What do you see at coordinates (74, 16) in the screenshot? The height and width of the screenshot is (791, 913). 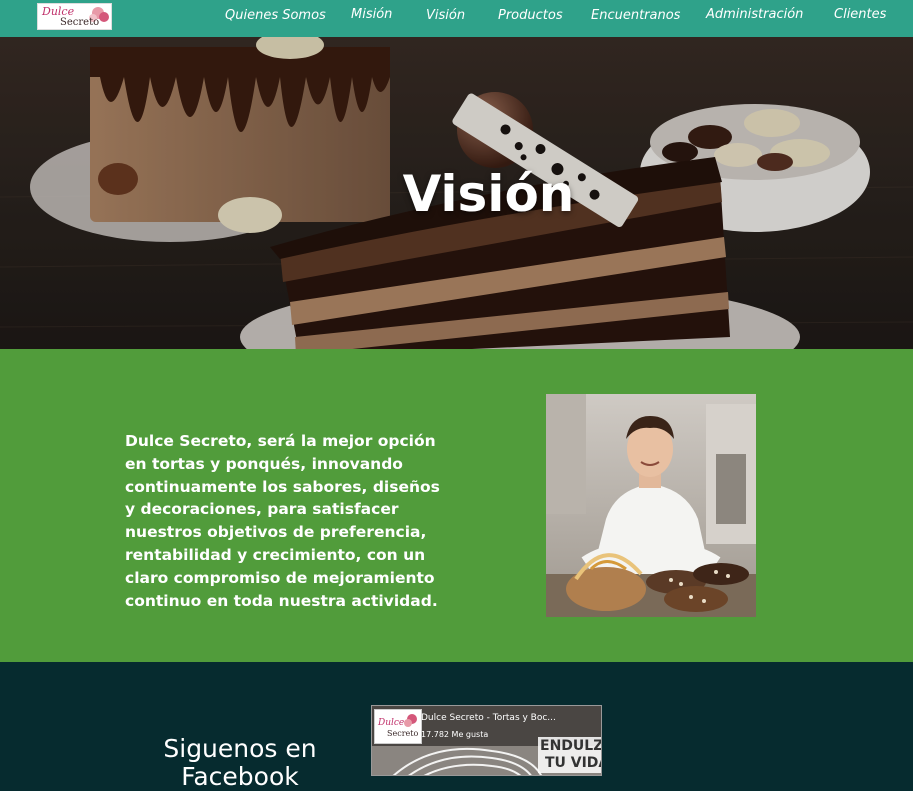 I see `brand-logo: Dulce Secreto` at bounding box center [74, 16].